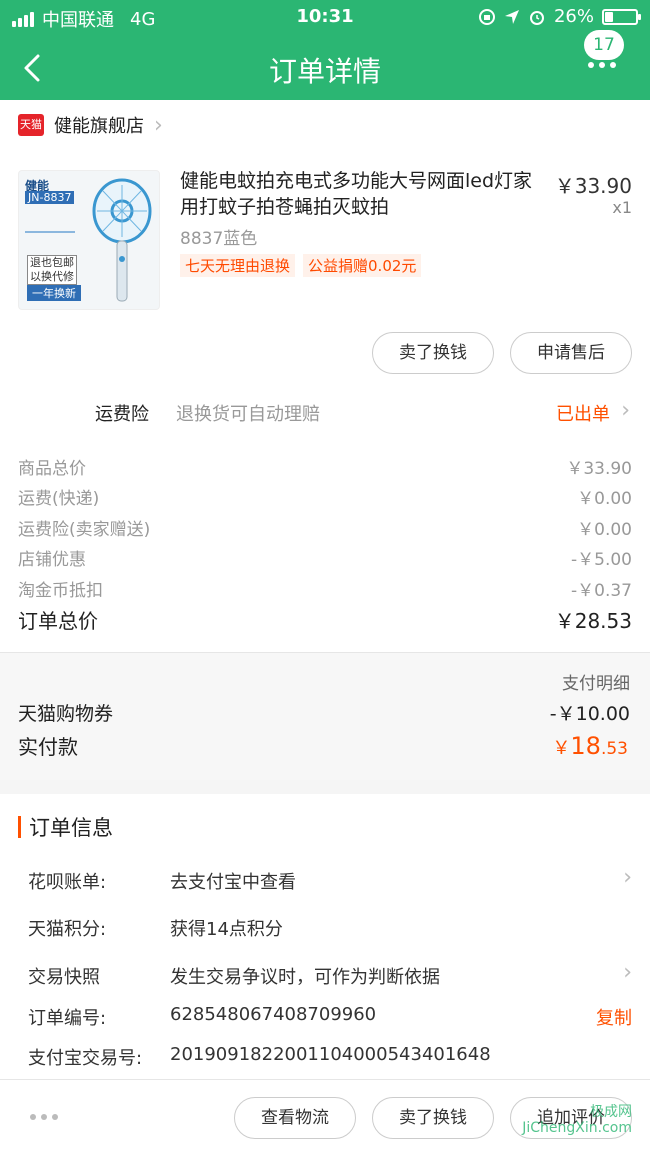 The width and height of the screenshot is (650, 1155). I want to click on fee-label: 运费(快递), so click(59, 499).